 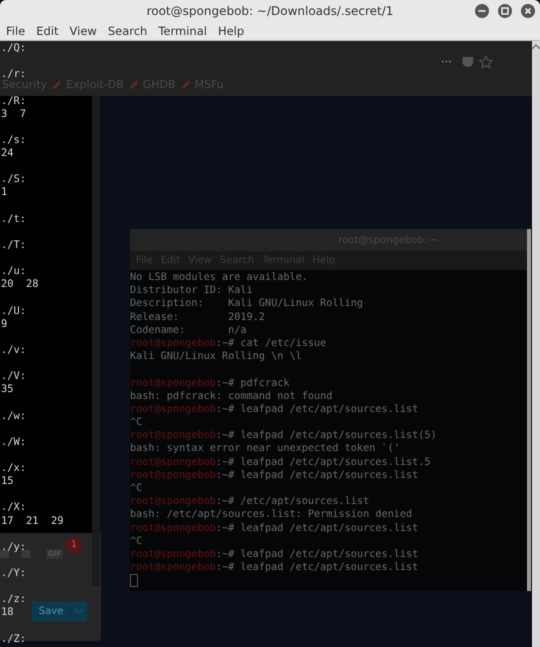 I want to click on terminal-line: Kali GNU/Linux Rolling \n \l, so click(x=216, y=357).